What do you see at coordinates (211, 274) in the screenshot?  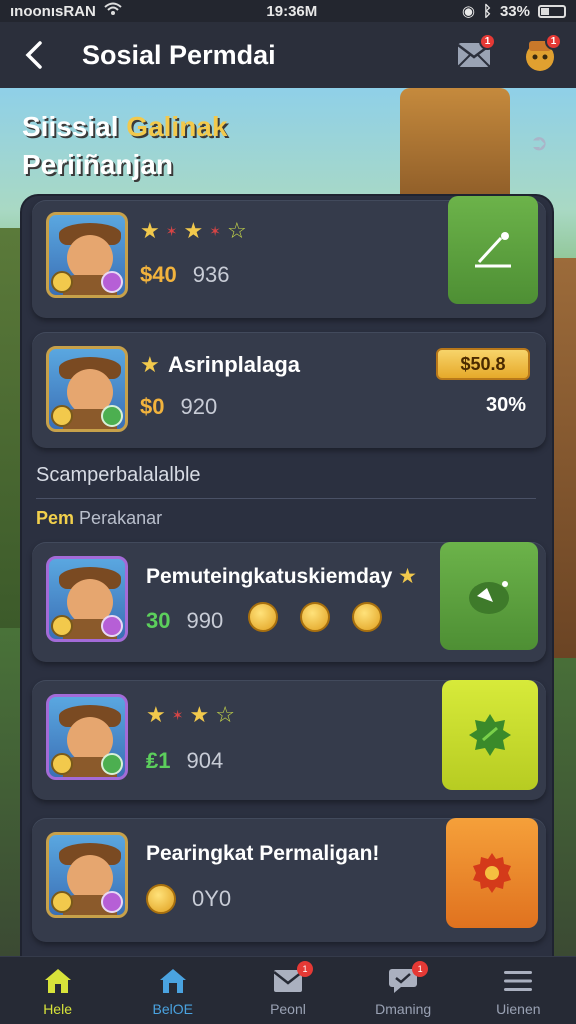 I see `score-number: 936` at bounding box center [211, 274].